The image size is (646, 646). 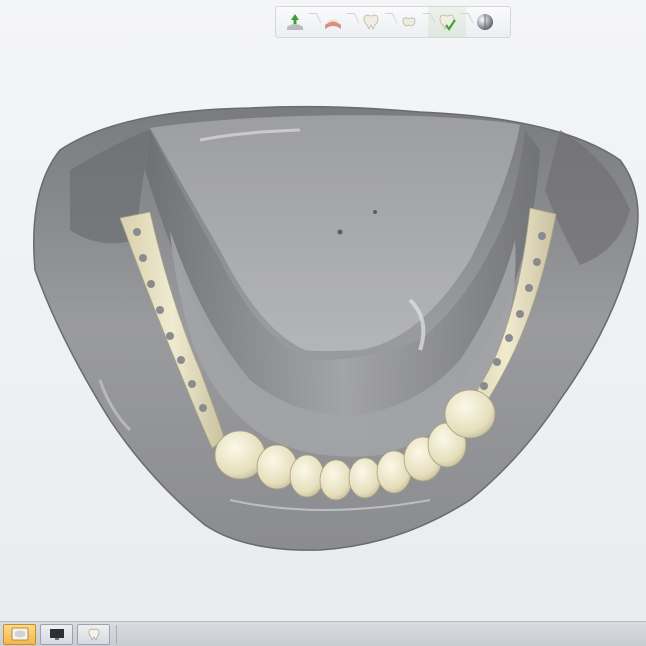 I want to click on export-sphere-icon, so click(x=485, y=22).